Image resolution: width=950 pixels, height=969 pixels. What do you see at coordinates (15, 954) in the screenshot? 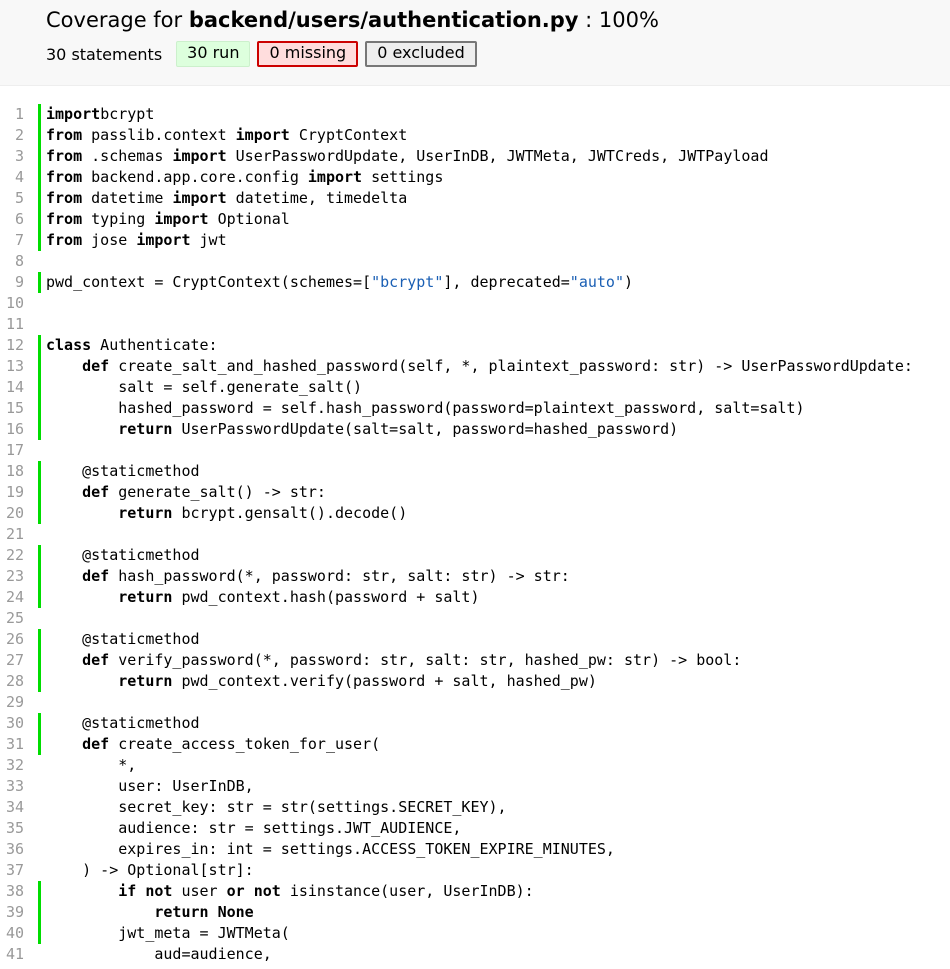
I see `line-number: 41` at bounding box center [15, 954].